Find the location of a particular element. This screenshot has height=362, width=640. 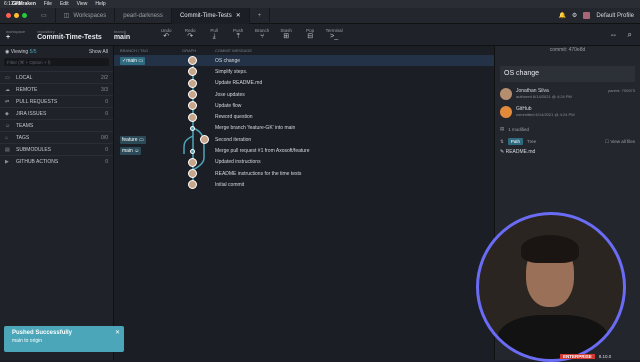

commit-message: OS change is located at coordinates (228, 60).